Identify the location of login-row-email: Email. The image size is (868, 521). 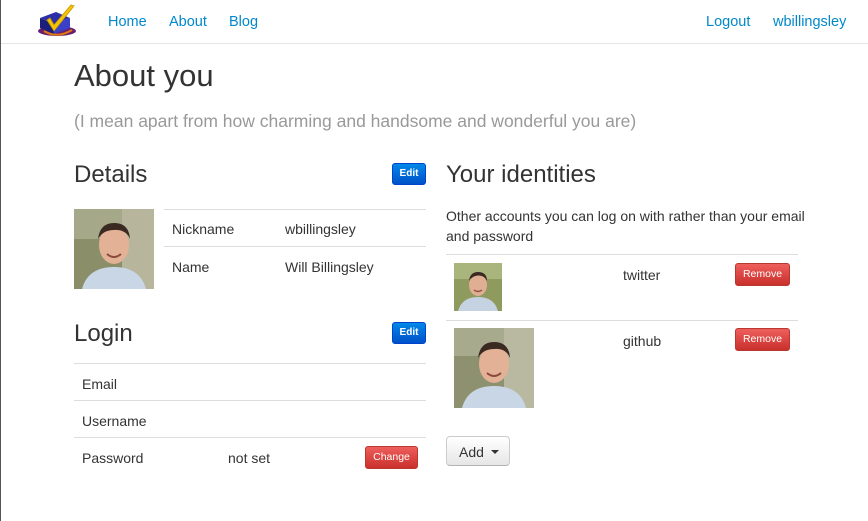
(250, 381).